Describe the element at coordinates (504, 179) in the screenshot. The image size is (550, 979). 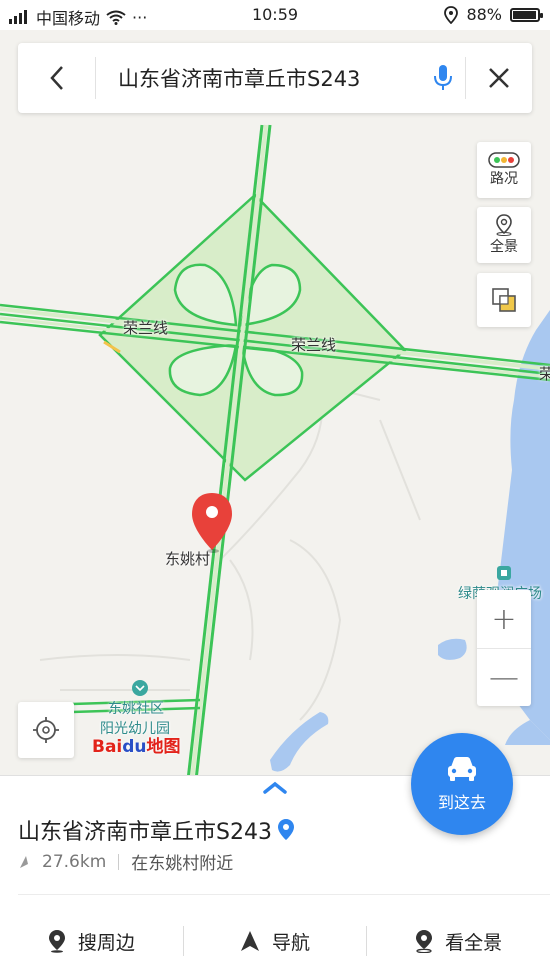
I see `traffic-label: 路况` at that location.